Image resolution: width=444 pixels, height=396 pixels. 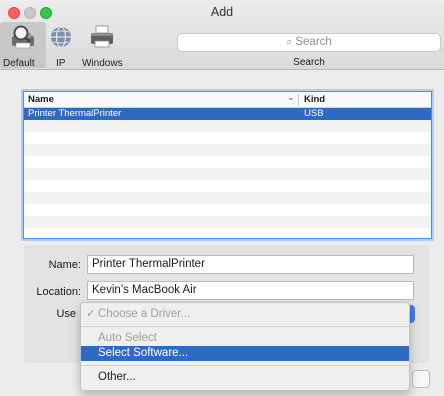 I want to click on printer-name-cell: Printer ThermalPrinter, so click(x=75, y=113).